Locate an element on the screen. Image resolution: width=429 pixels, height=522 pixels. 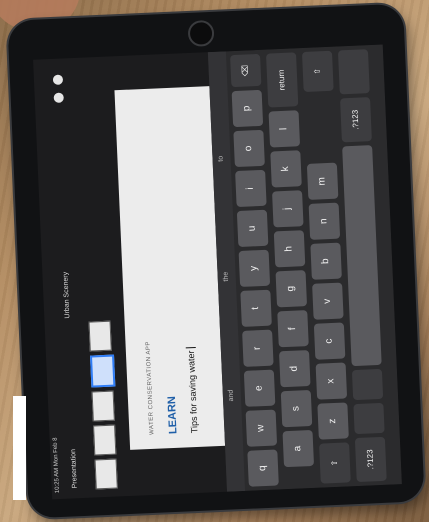
overlay-bar is located at coordinates (19, 448).